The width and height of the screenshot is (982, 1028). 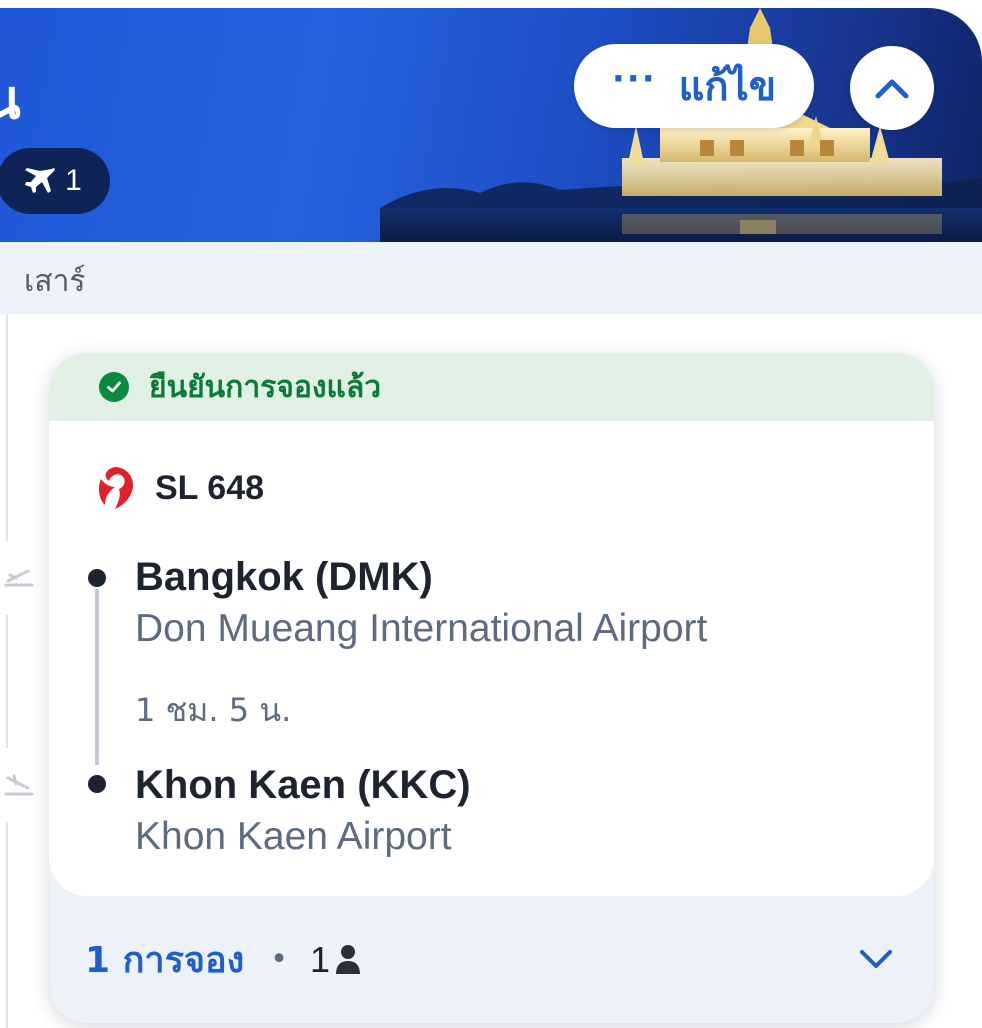 I want to click on arrival-city: Khon Kaen (KKC), so click(x=303, y=785).